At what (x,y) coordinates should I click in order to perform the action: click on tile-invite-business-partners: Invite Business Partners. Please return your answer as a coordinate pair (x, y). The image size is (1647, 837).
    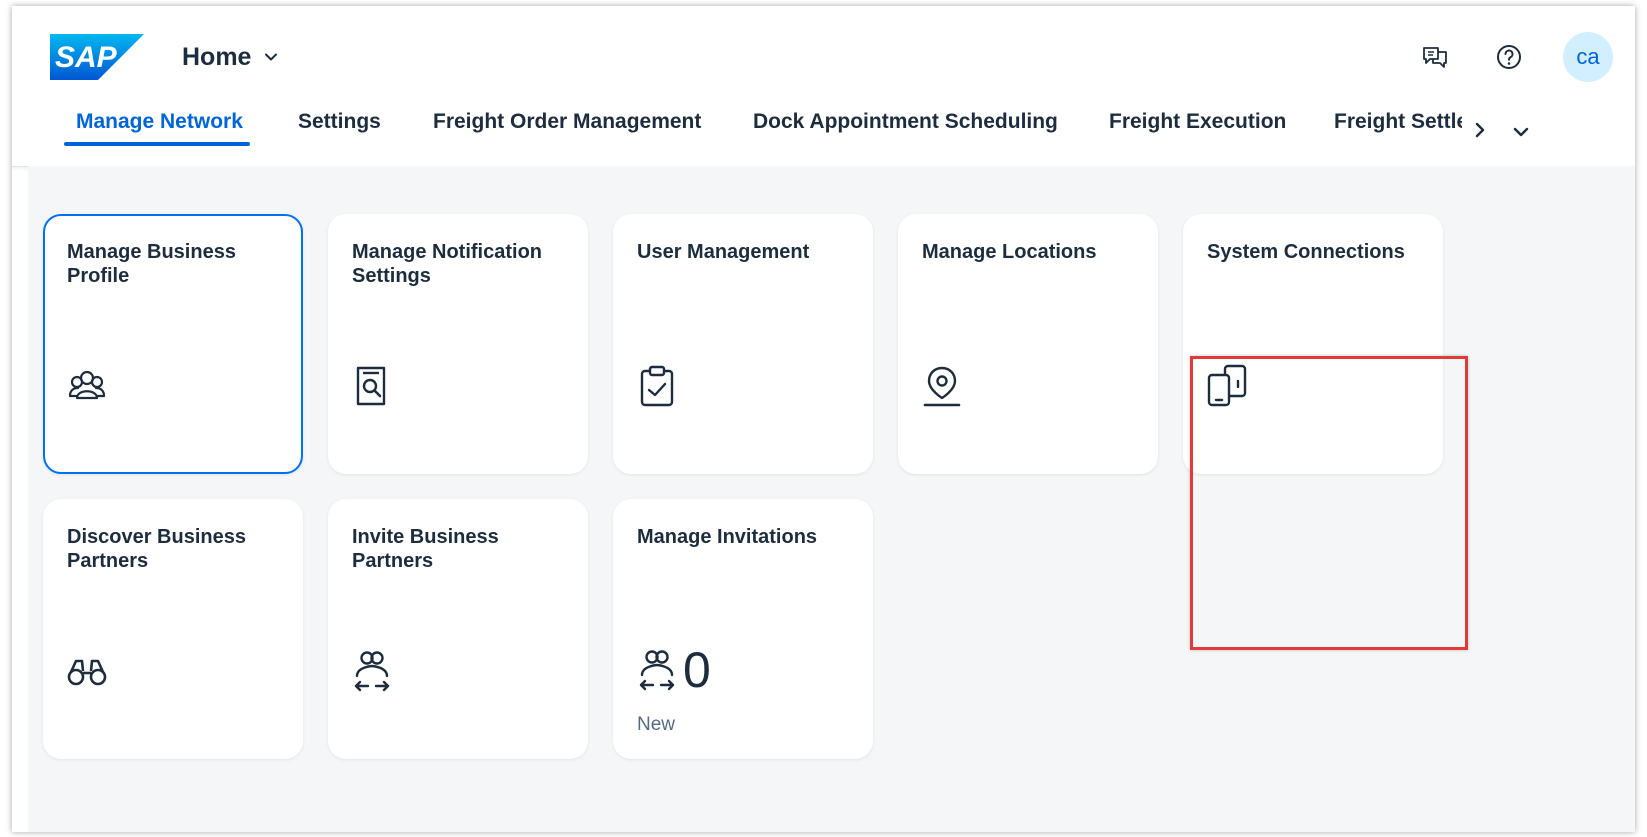
    Looking at the image, I should click on (458, 629).